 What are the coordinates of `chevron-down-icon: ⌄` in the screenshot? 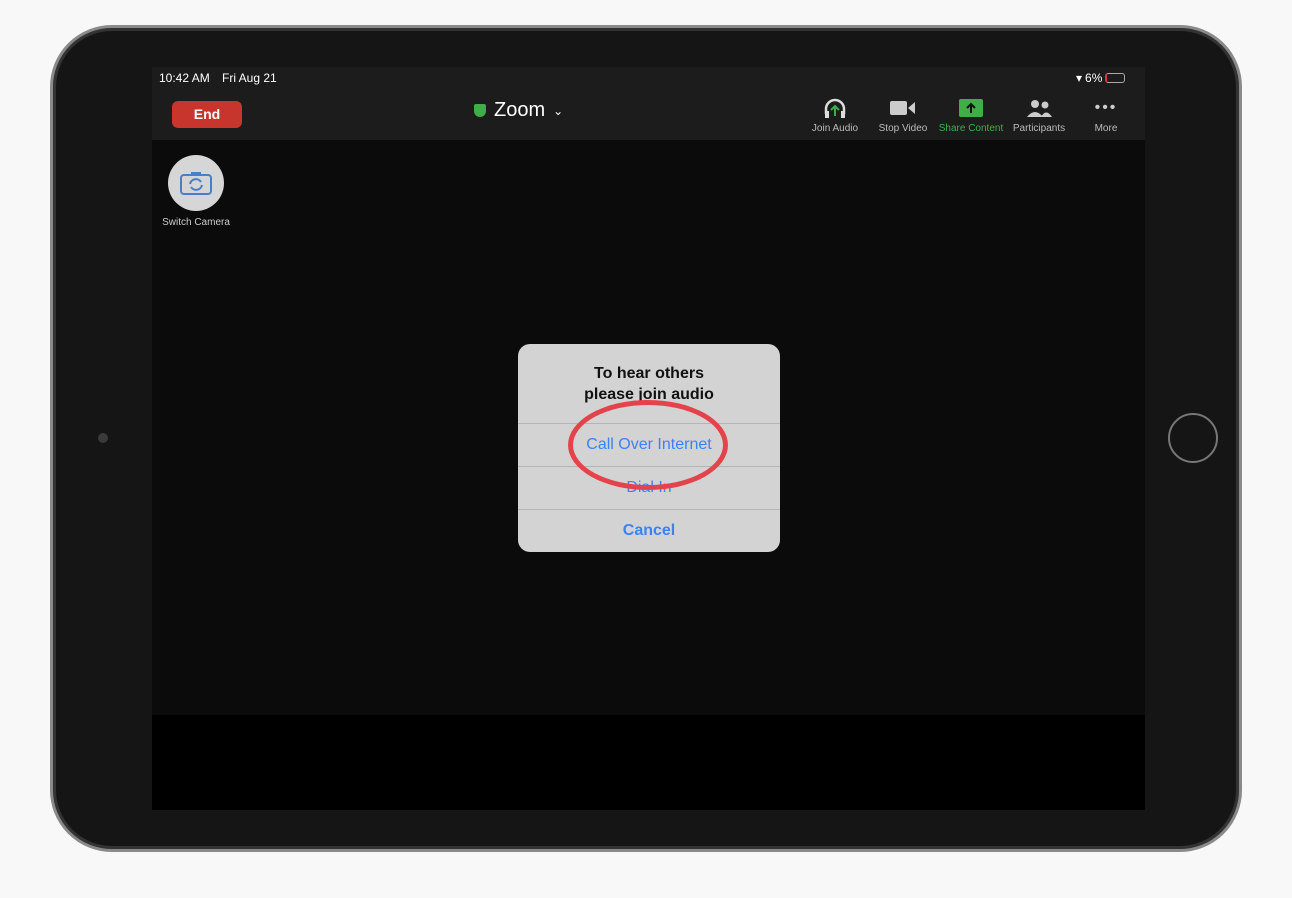 It's located at (558, 110).